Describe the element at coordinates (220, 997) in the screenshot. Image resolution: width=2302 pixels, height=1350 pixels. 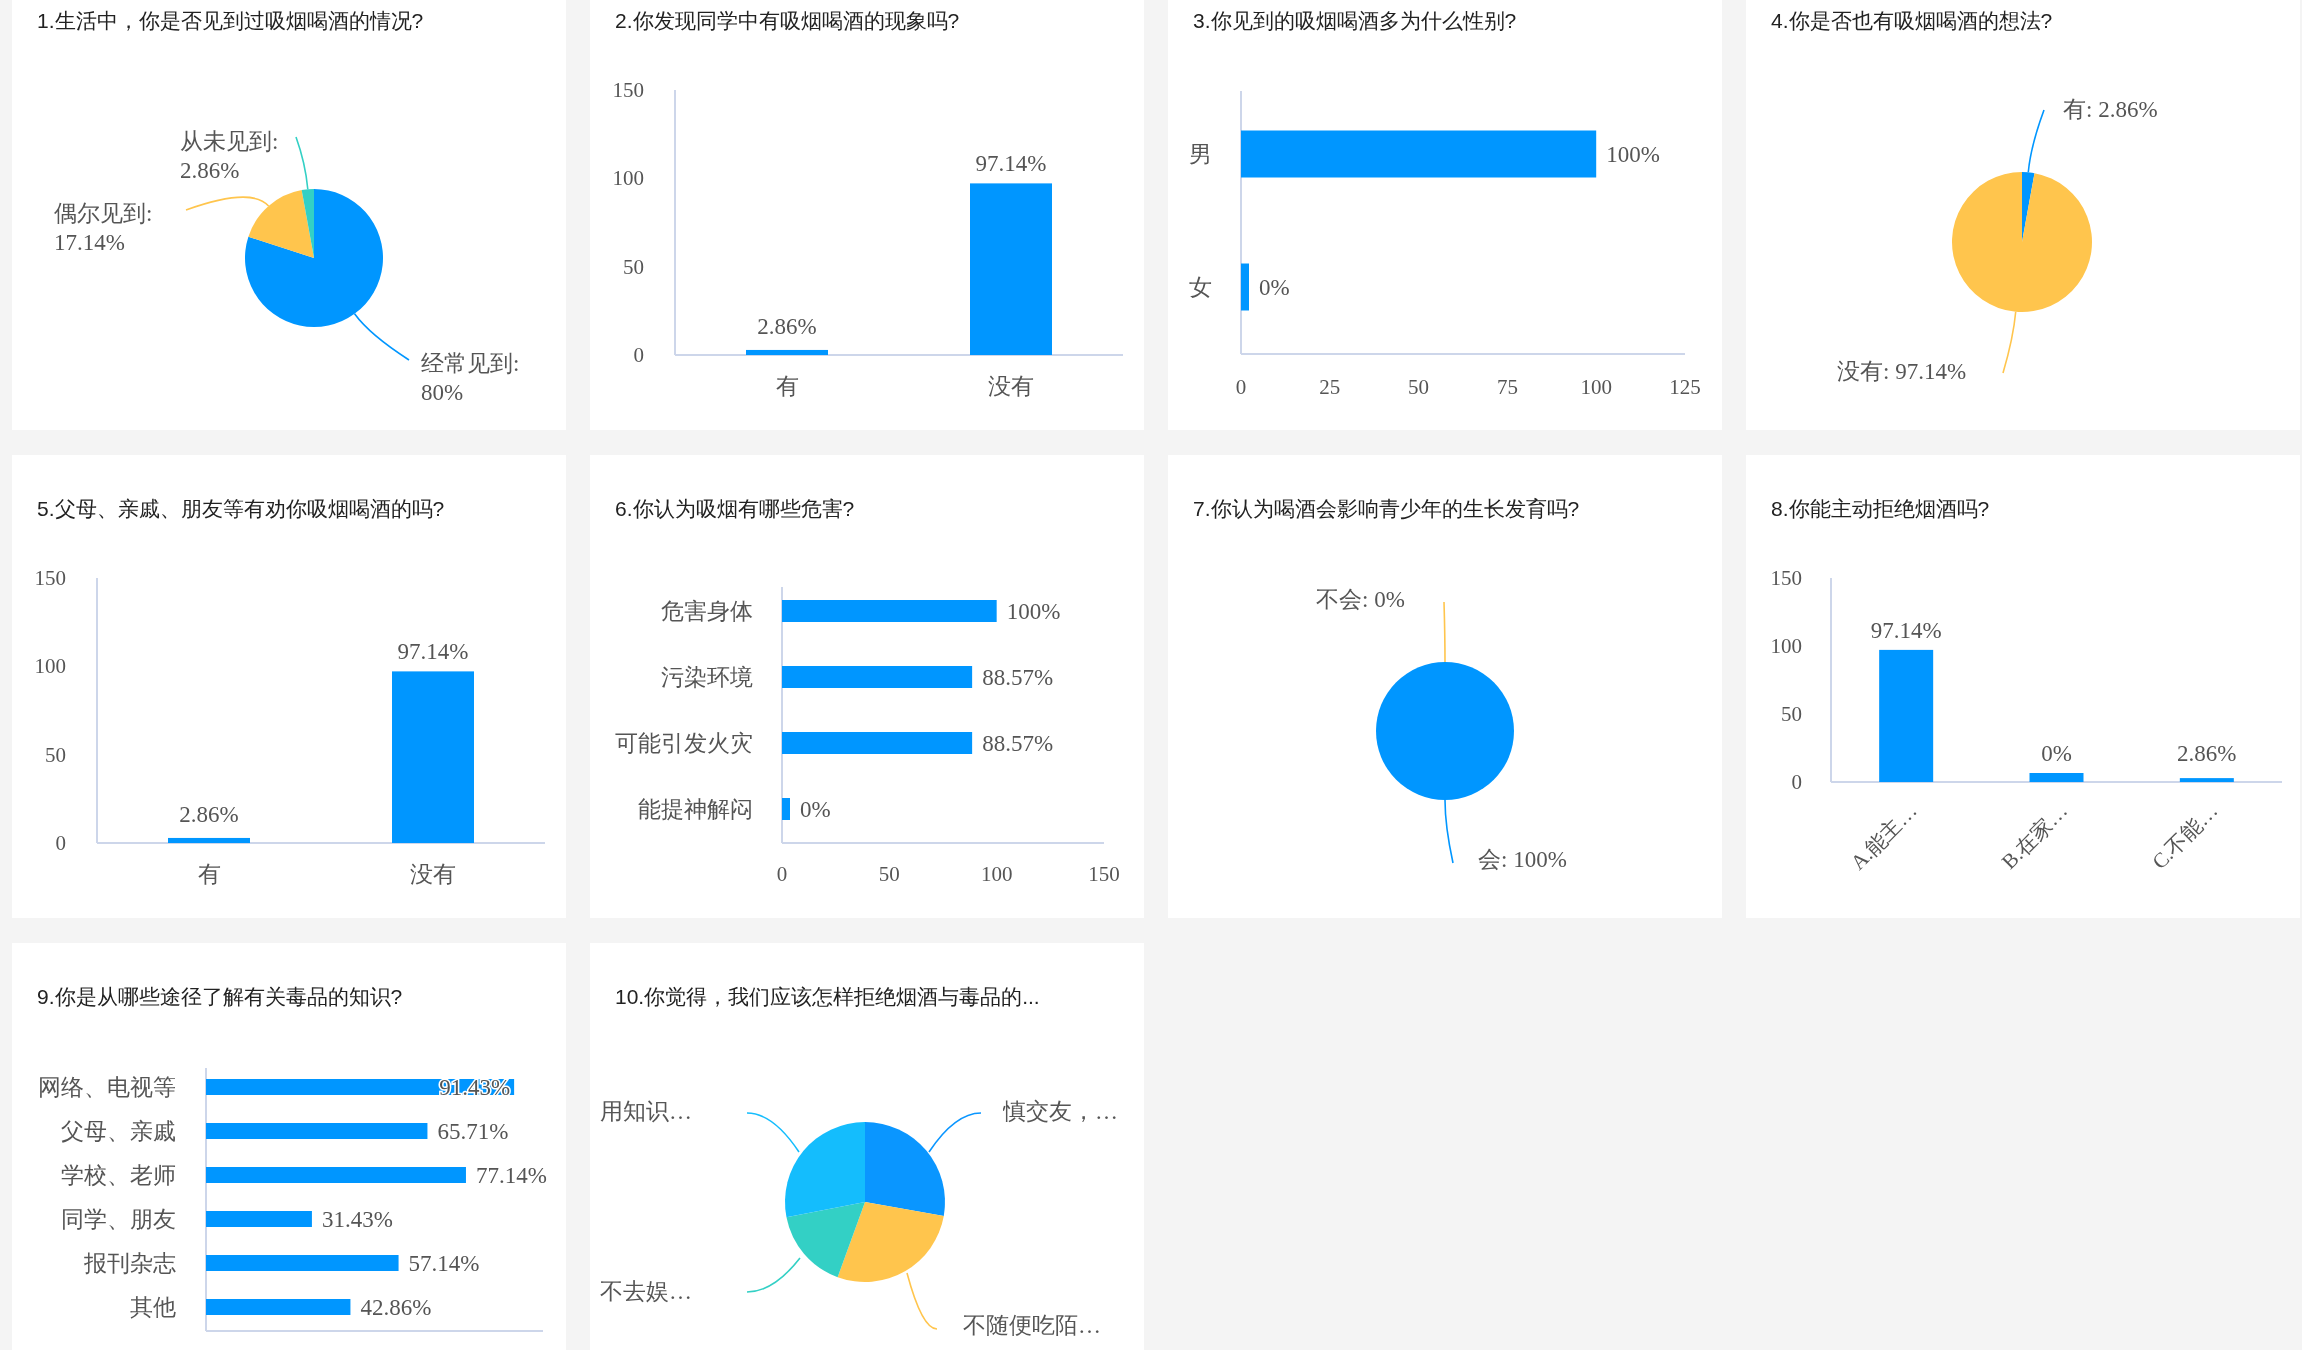
I see `chart-title: 9.你是从哪些途径了解有关毒品的知识?` at that location.